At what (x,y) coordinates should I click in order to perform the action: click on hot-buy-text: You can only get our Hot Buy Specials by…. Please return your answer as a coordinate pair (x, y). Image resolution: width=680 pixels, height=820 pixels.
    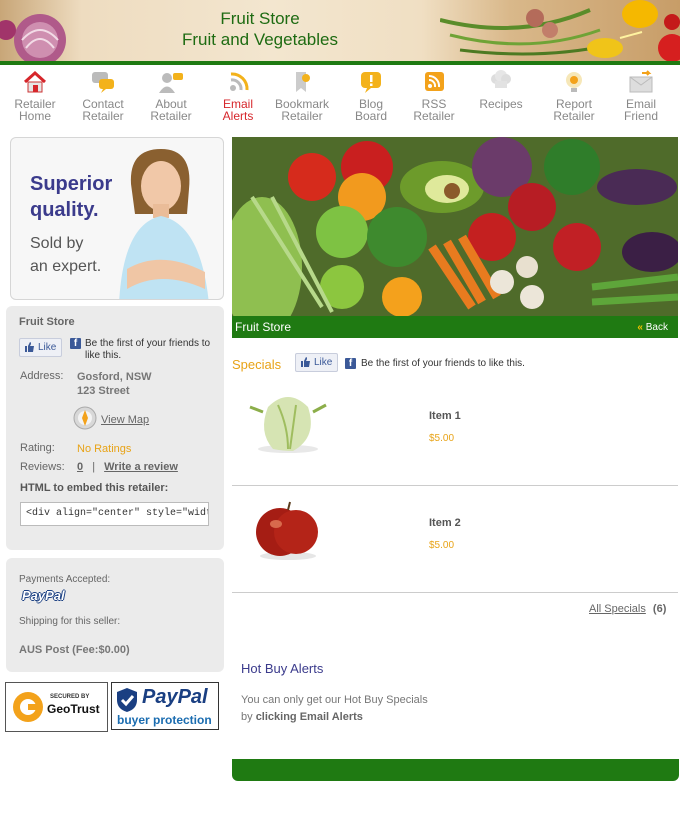
    Looking at the image, I should click on (334, 709).